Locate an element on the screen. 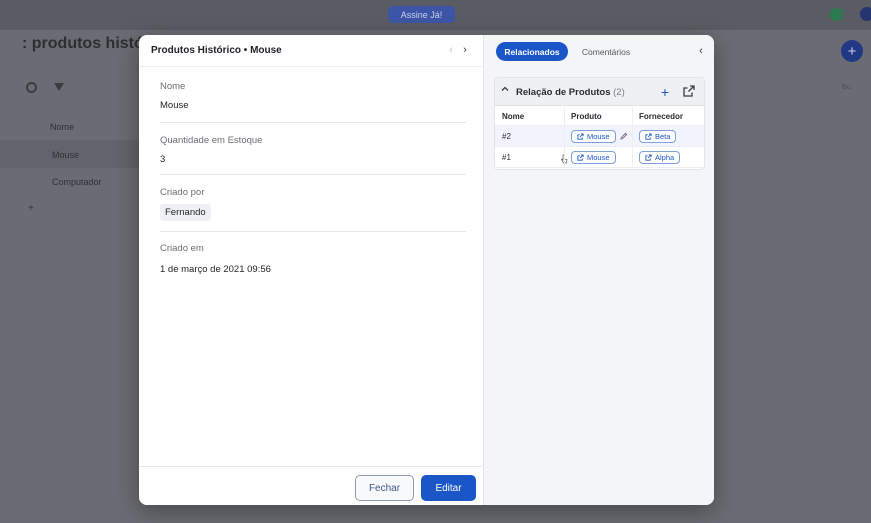 The width and height of the screenshot is (871, 523). row-fornecedor: Alpha is located at coordinates (666, 157).